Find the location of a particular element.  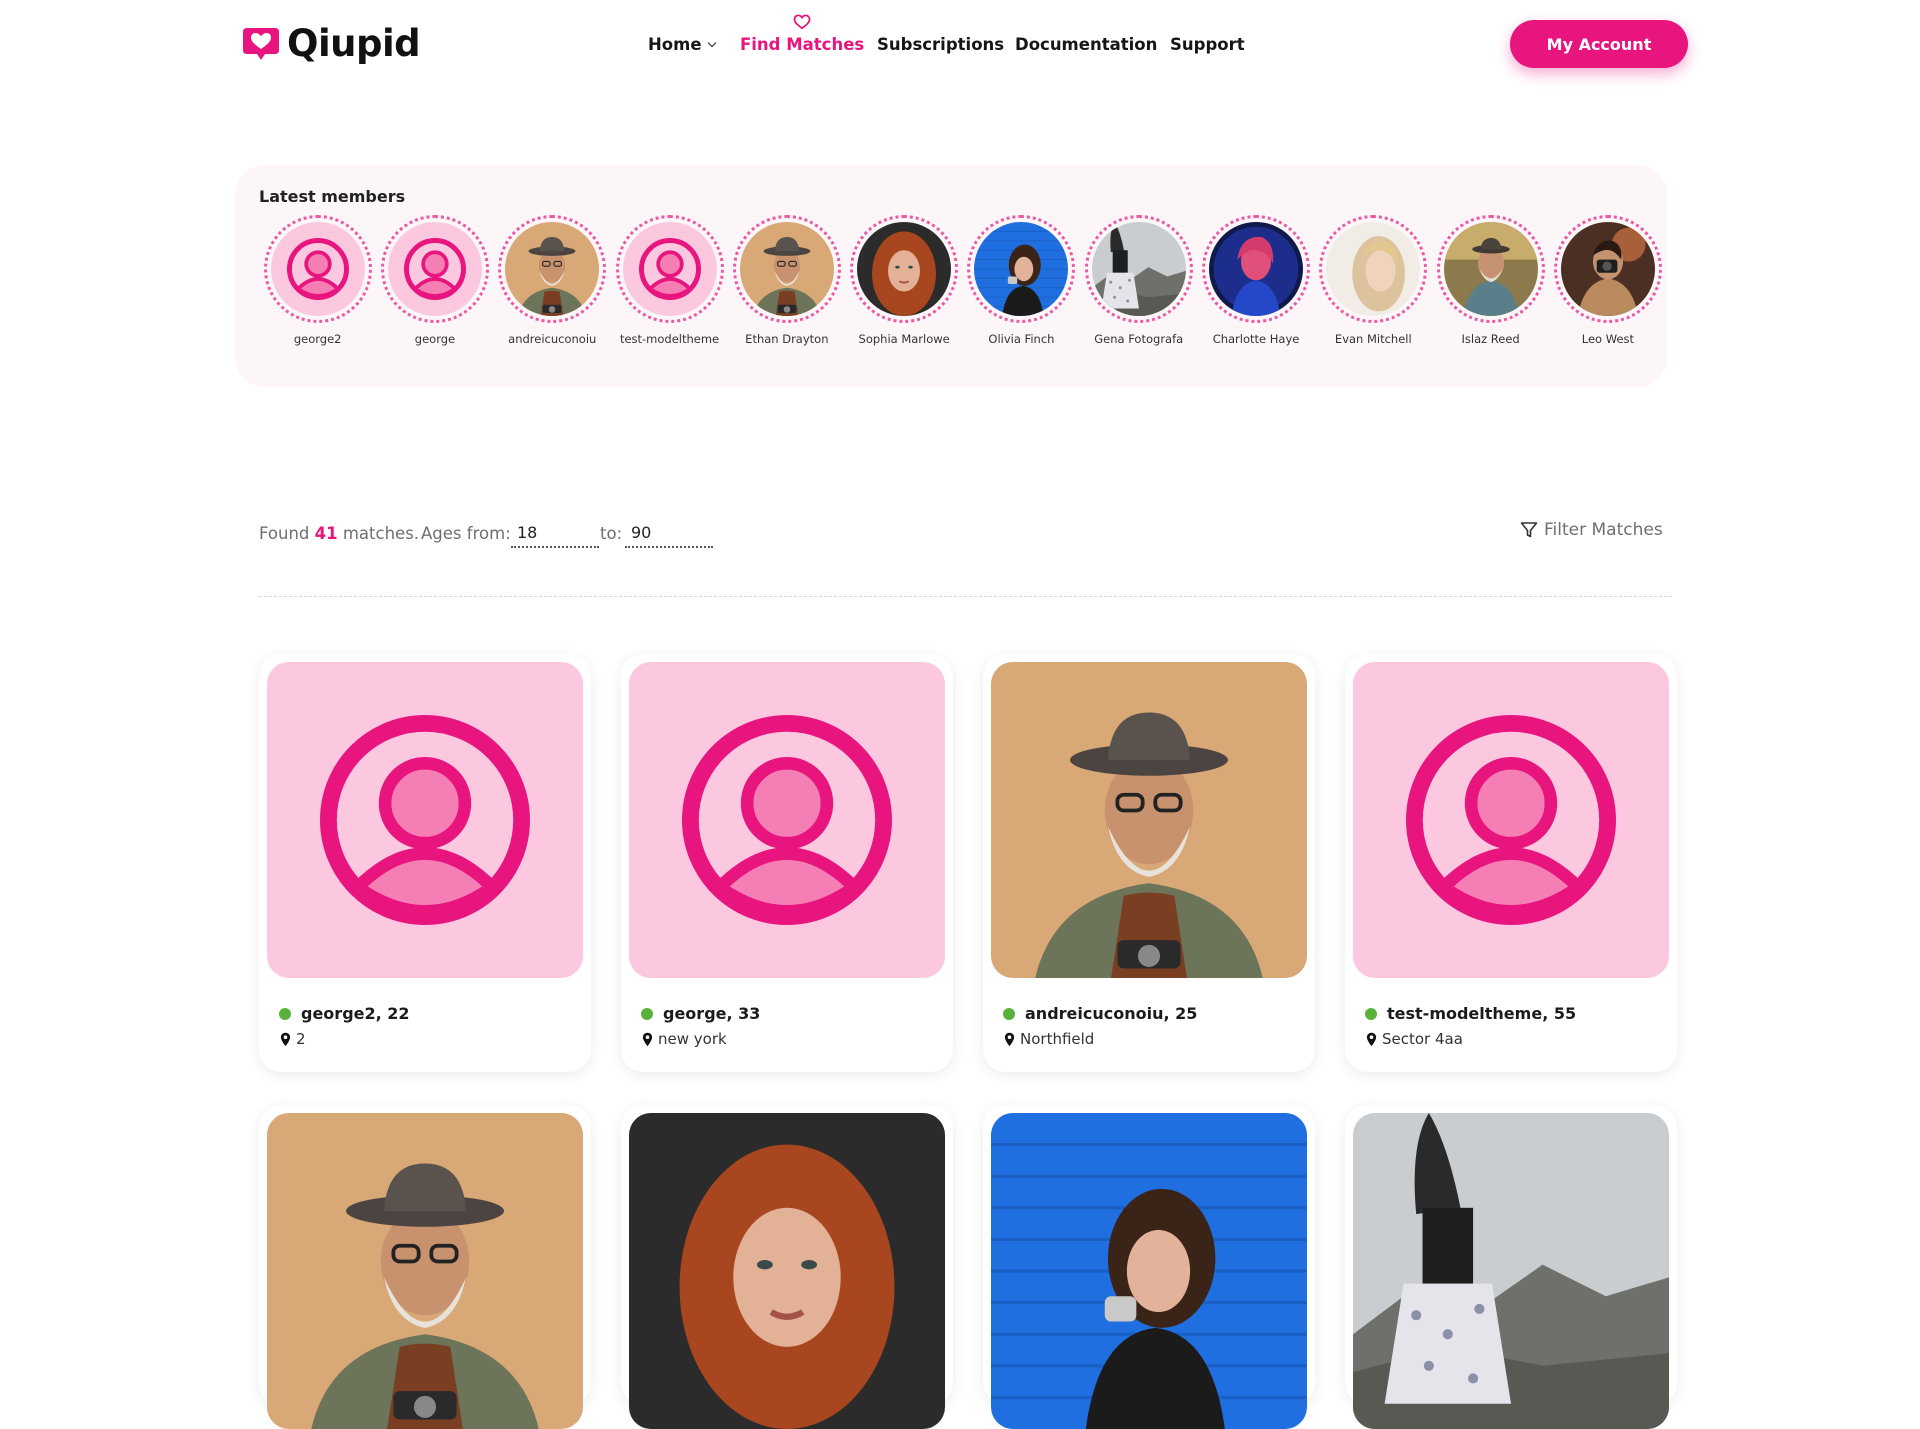

member-6: Olivia Finch is located at coordinates (1021, 280).